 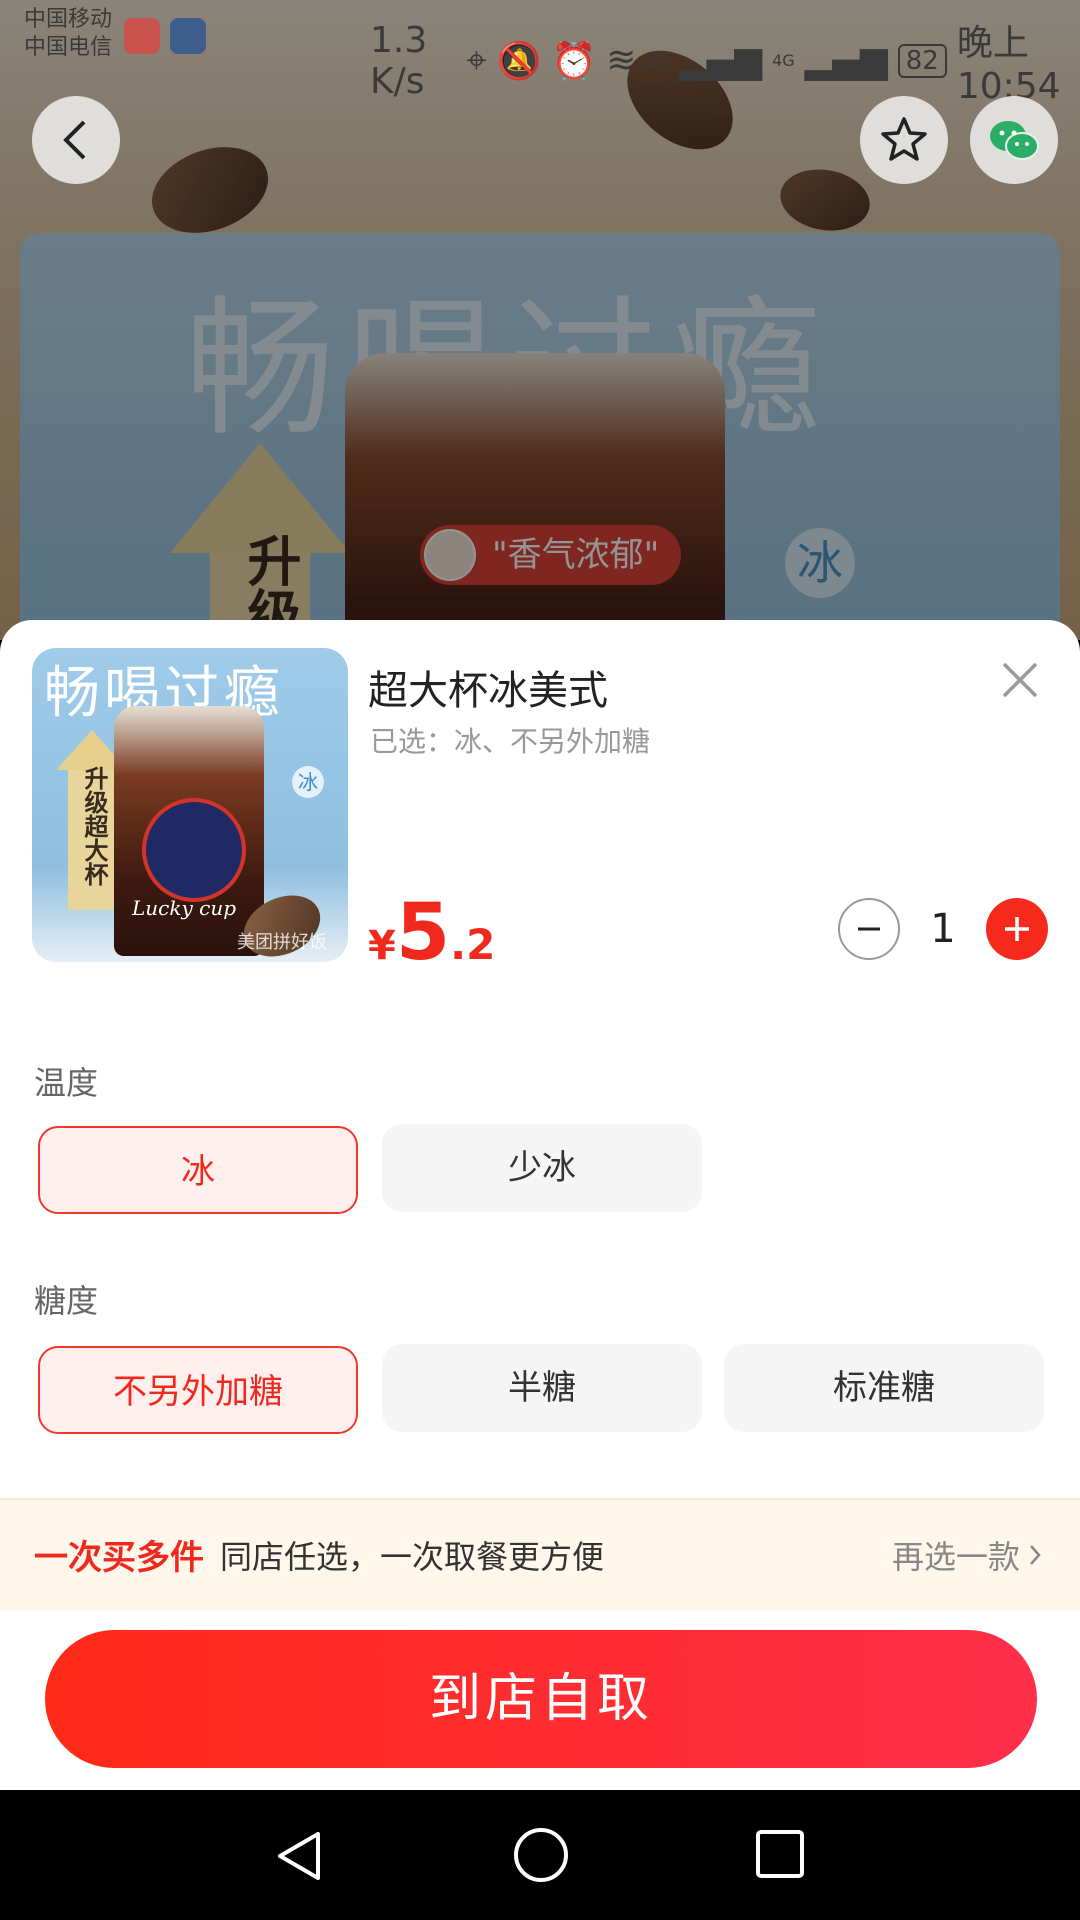 I want to click on thumb-side-text: 升级超大杯, so click(x=94, y=826).